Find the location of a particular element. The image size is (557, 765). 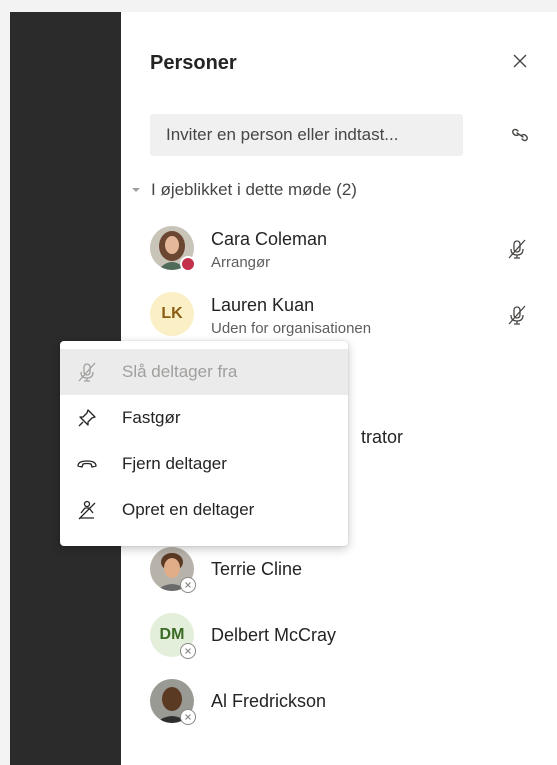

link-icon is located at coordinates (520, 135).